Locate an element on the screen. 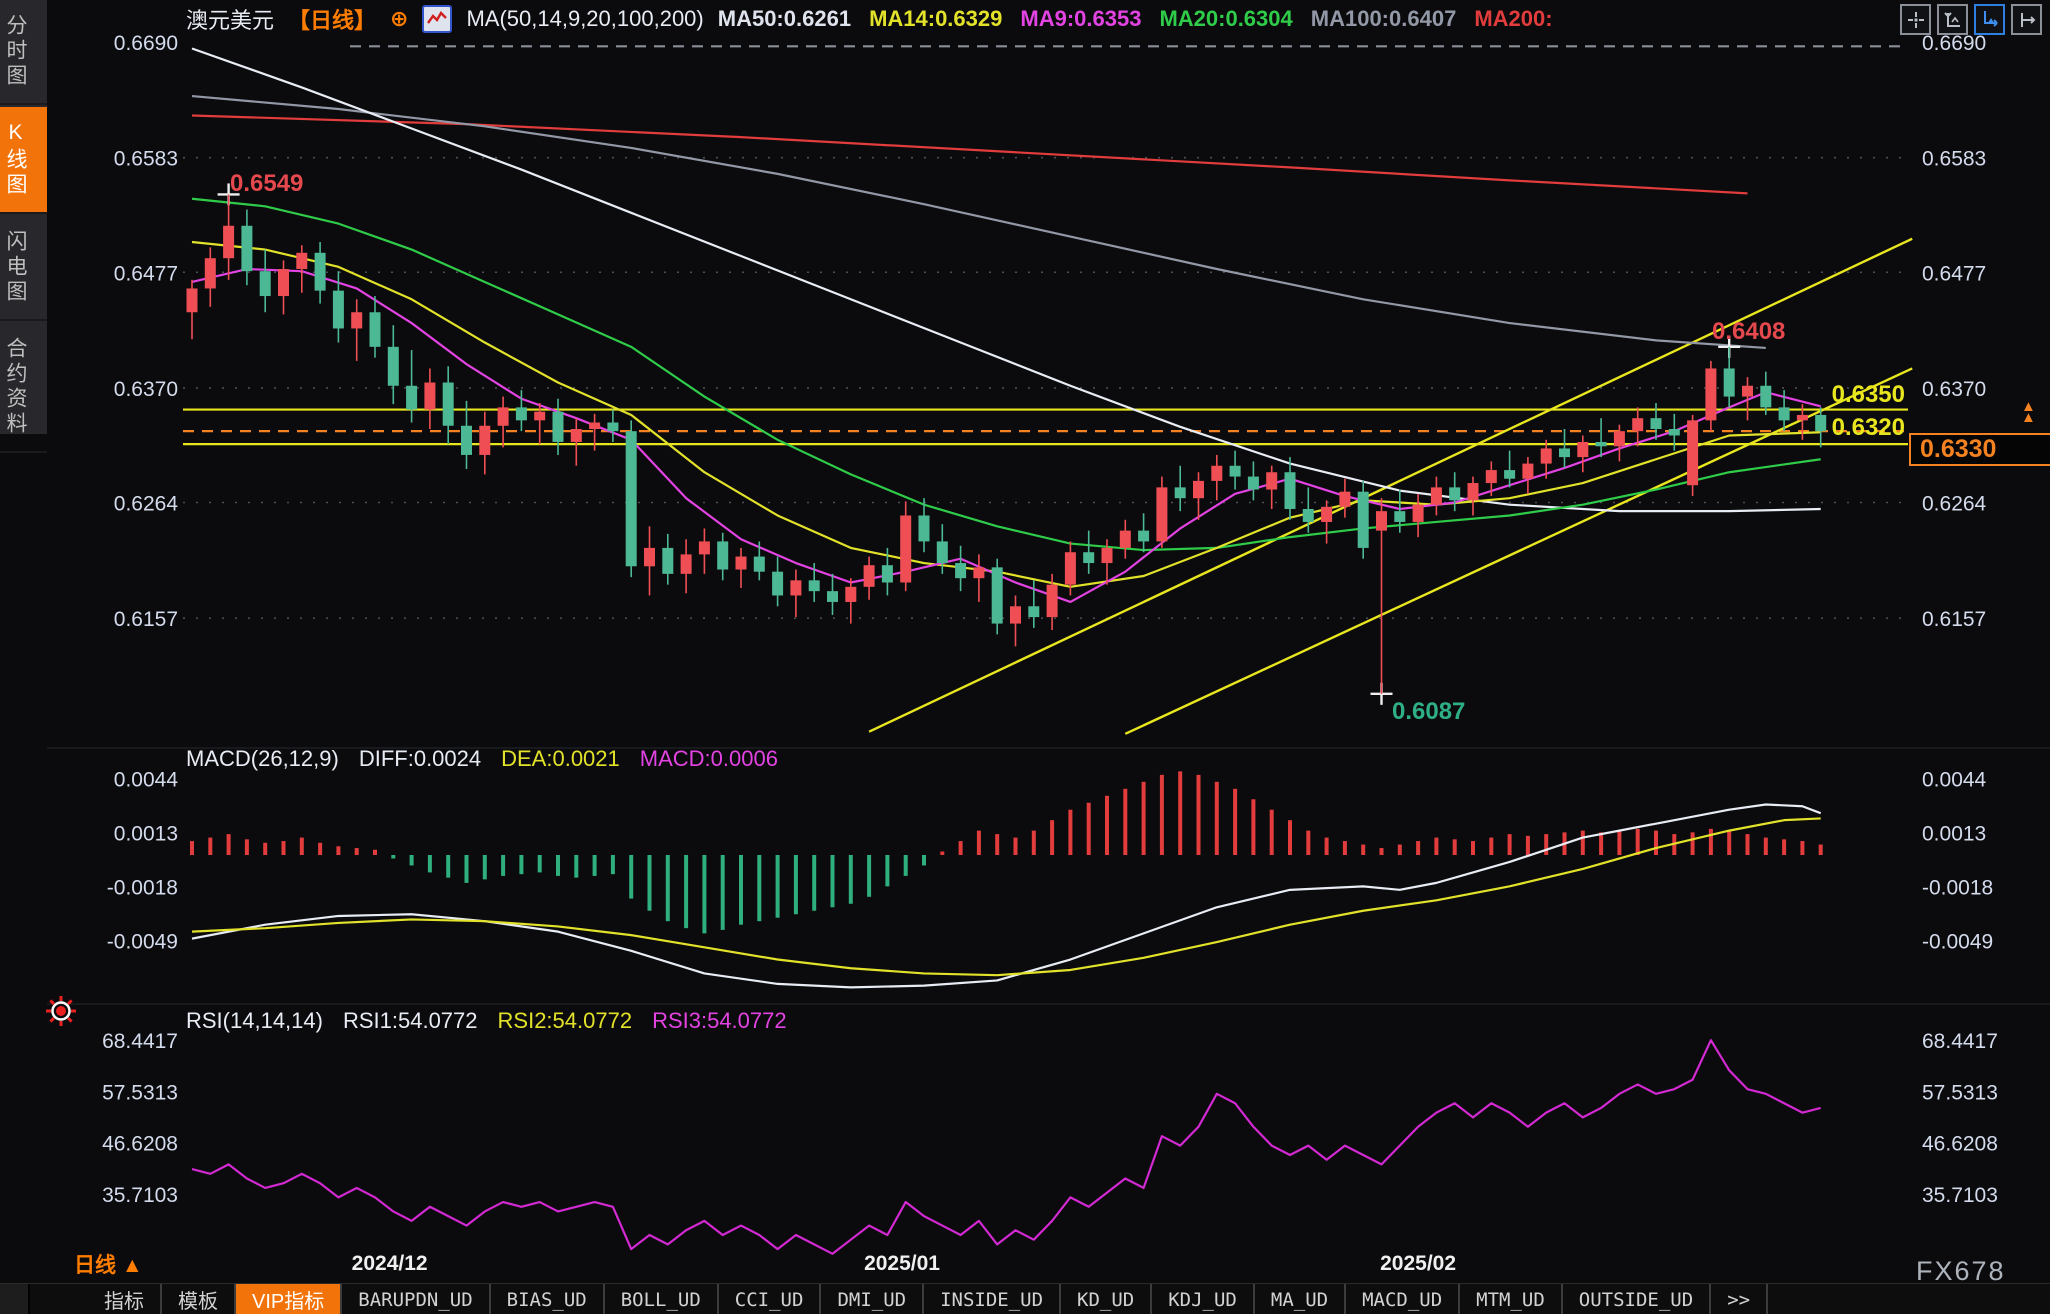 This screenshot has height=1314, width=2050. date-label: 2025/01 is located at coordinates (902, 1263).